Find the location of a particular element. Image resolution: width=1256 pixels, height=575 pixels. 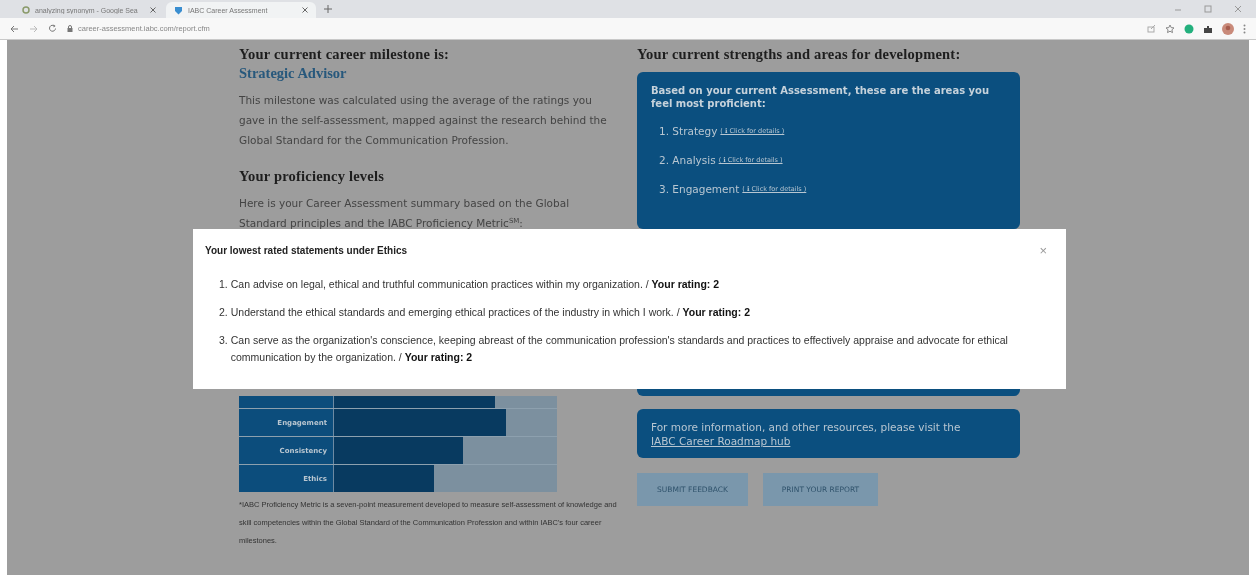

close-icon is located at coordinates (1238, 9).